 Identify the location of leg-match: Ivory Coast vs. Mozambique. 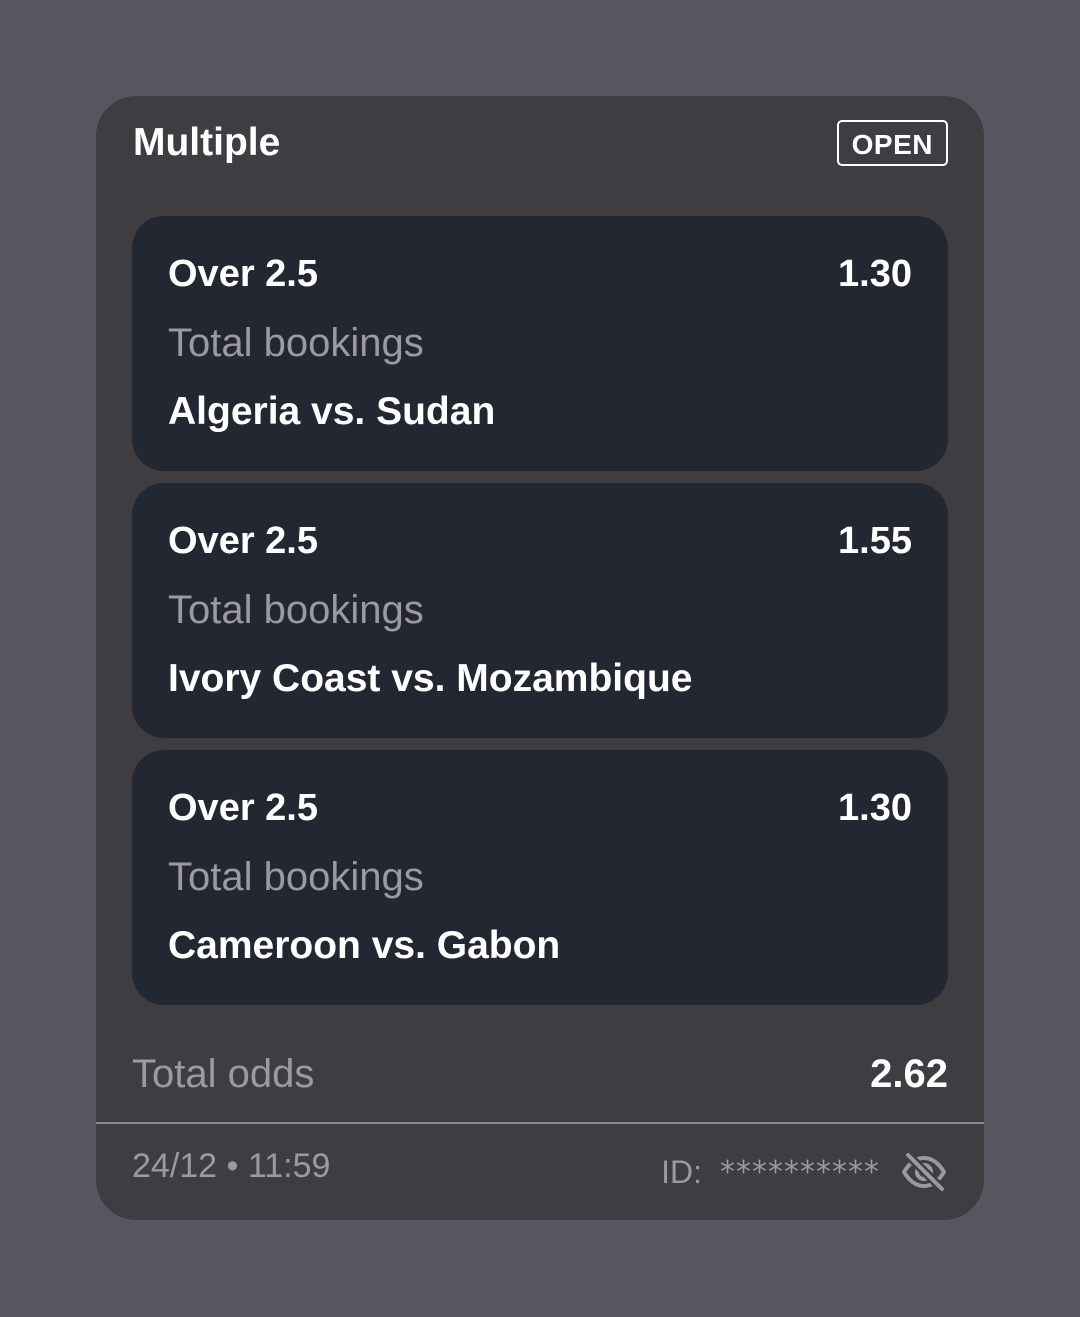
(430, 678).